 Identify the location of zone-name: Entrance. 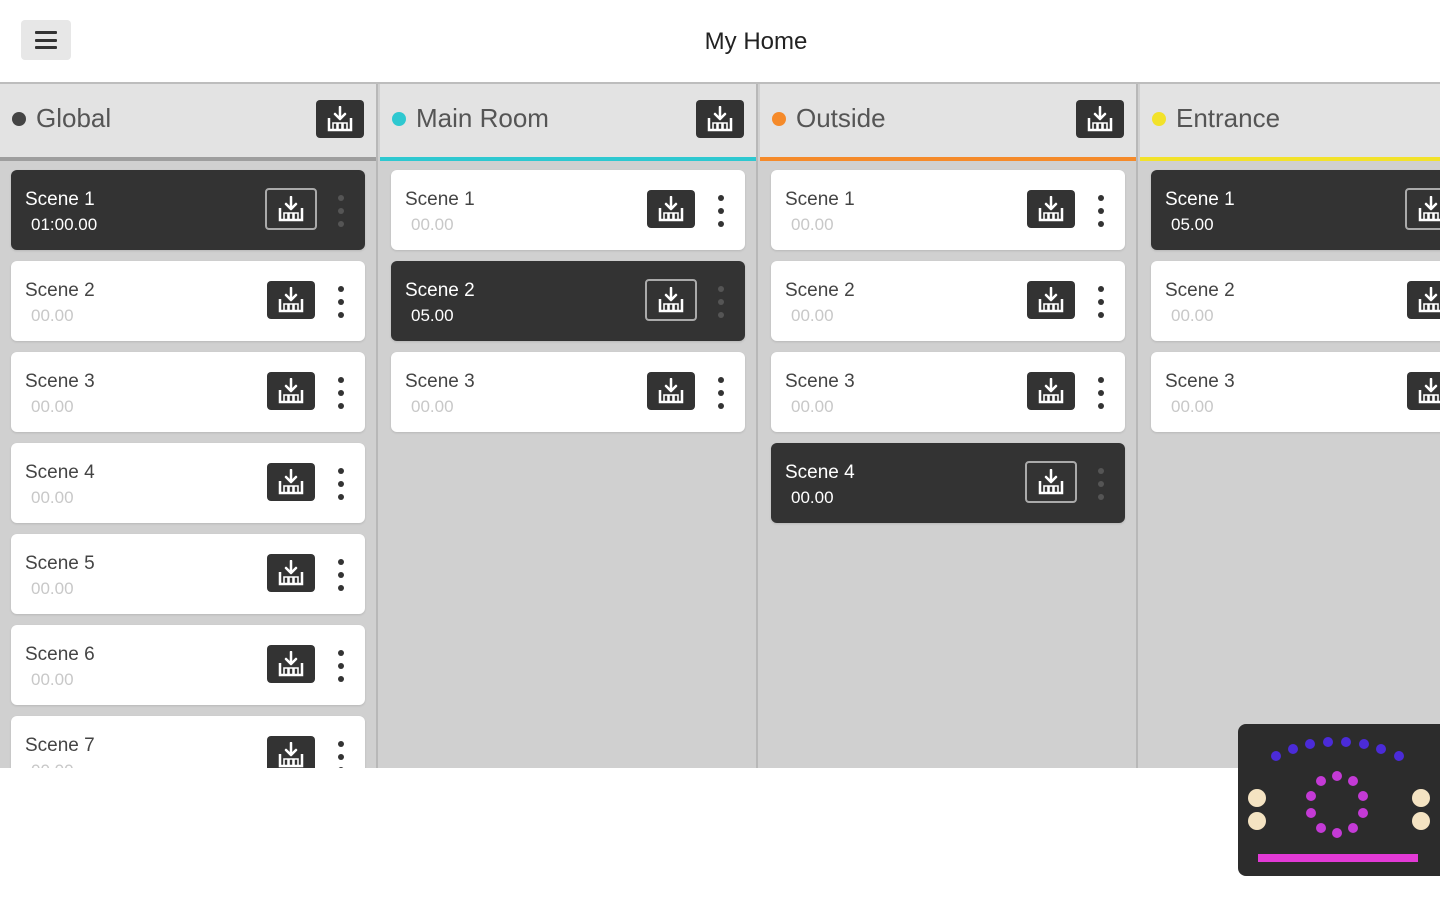
(1228, 118).